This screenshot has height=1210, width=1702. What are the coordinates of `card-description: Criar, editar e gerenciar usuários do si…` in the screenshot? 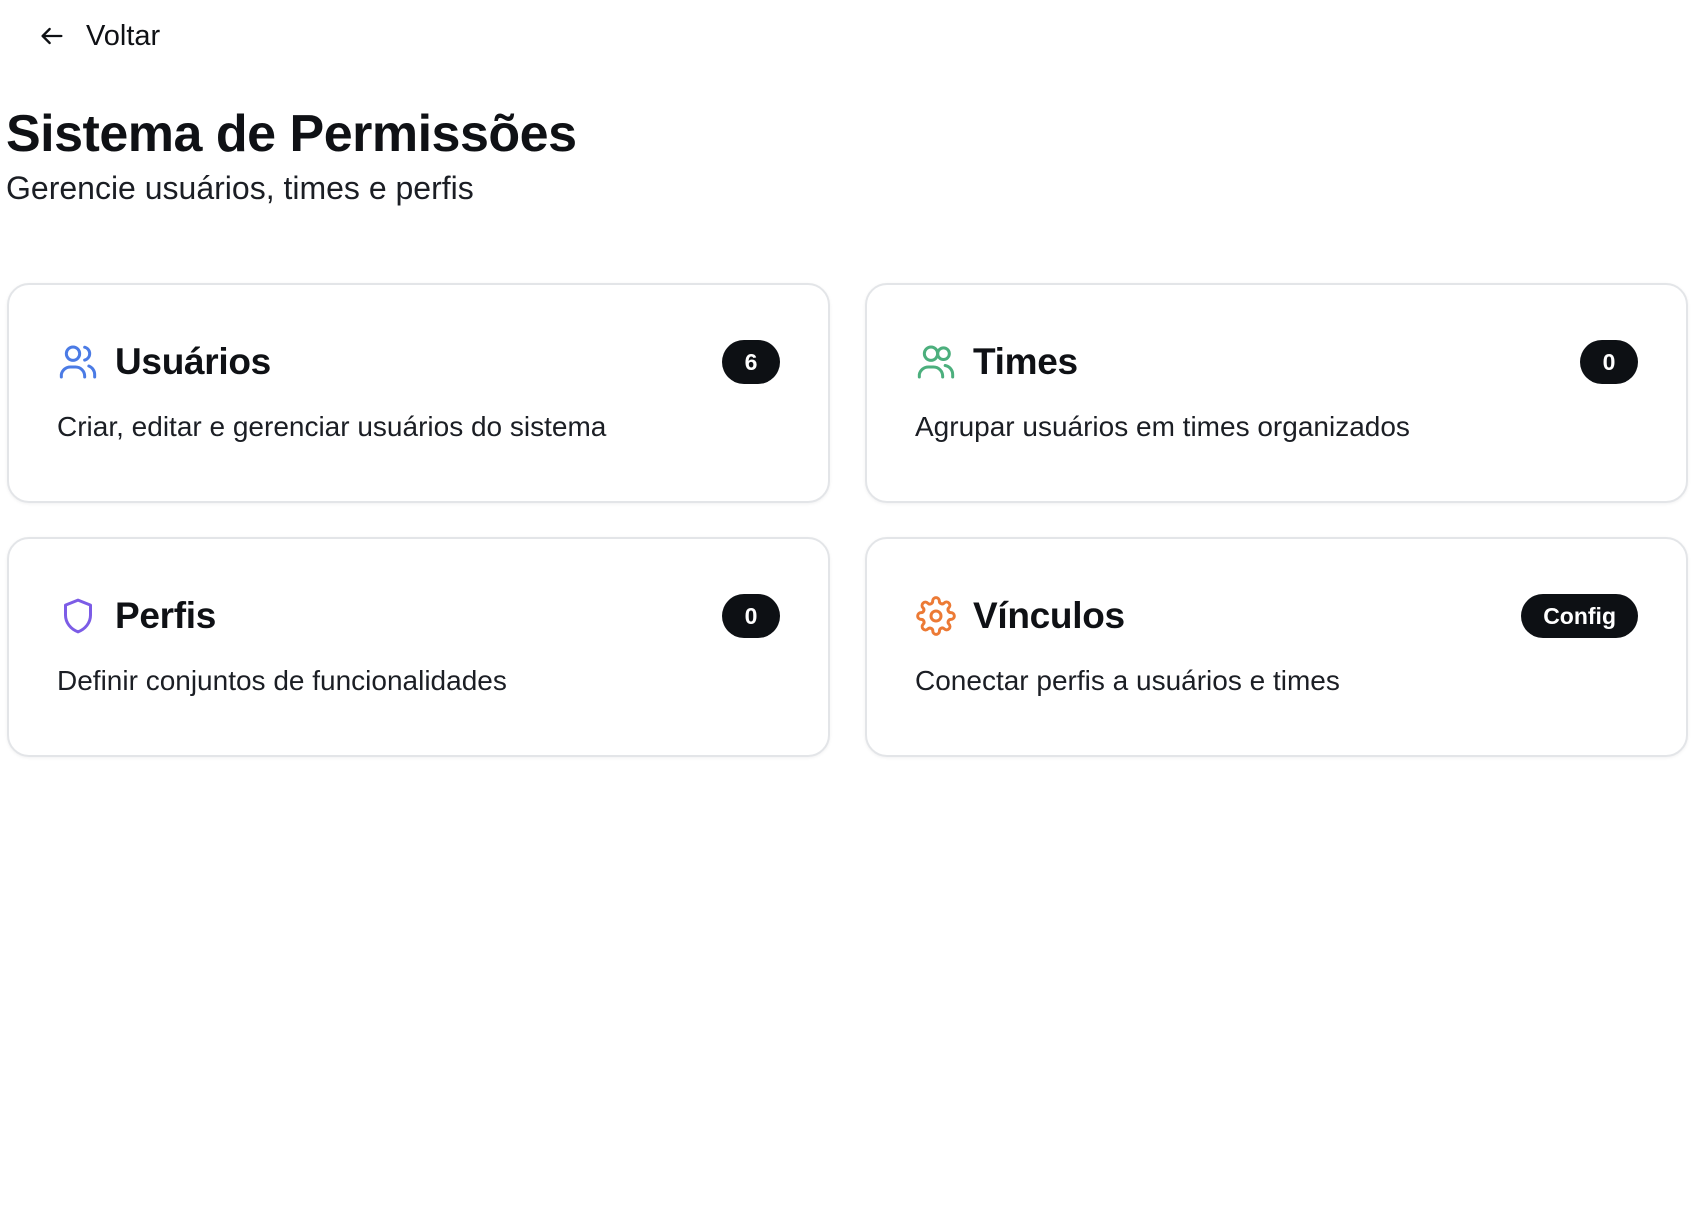 It's located at (332, 426).